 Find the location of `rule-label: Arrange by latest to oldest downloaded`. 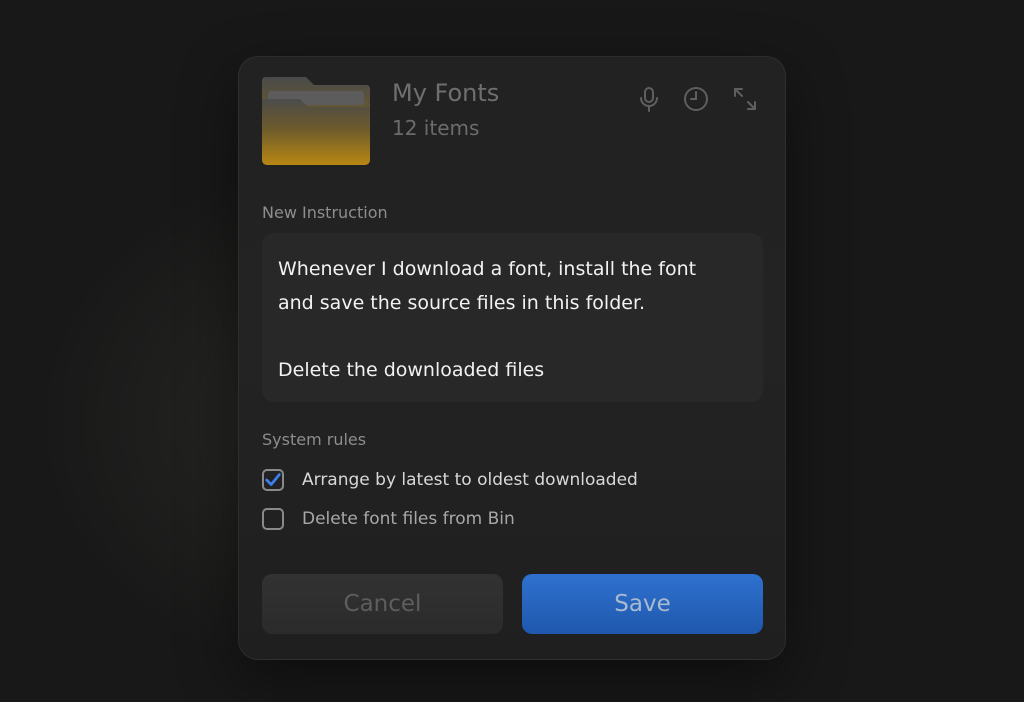

rule-label: Arrange by latest to oldest downloaded is located at coordinates (470, 480).